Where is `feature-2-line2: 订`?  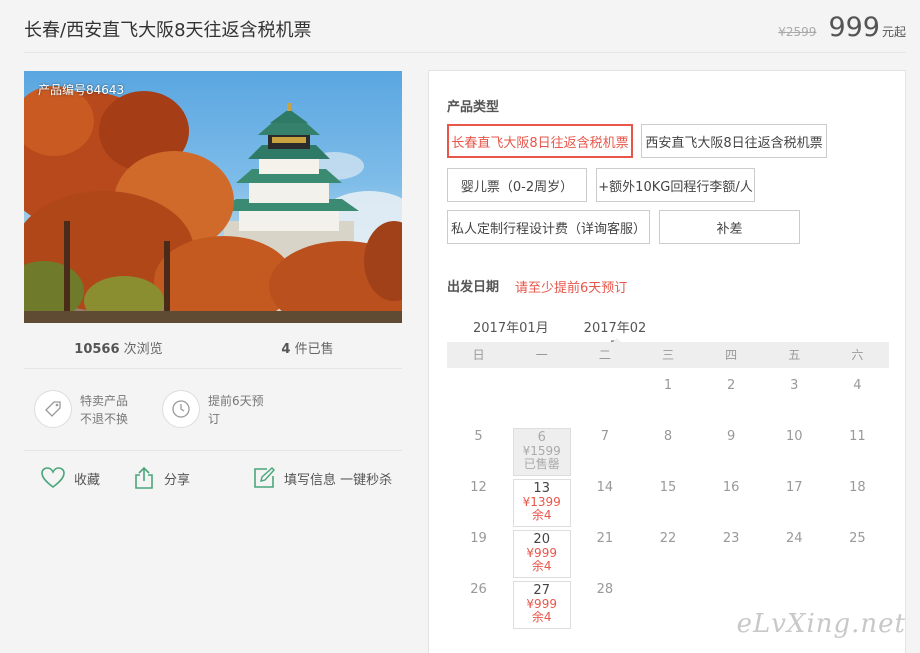 feature-2-line2: 订 is located at coordinates (214, 419).